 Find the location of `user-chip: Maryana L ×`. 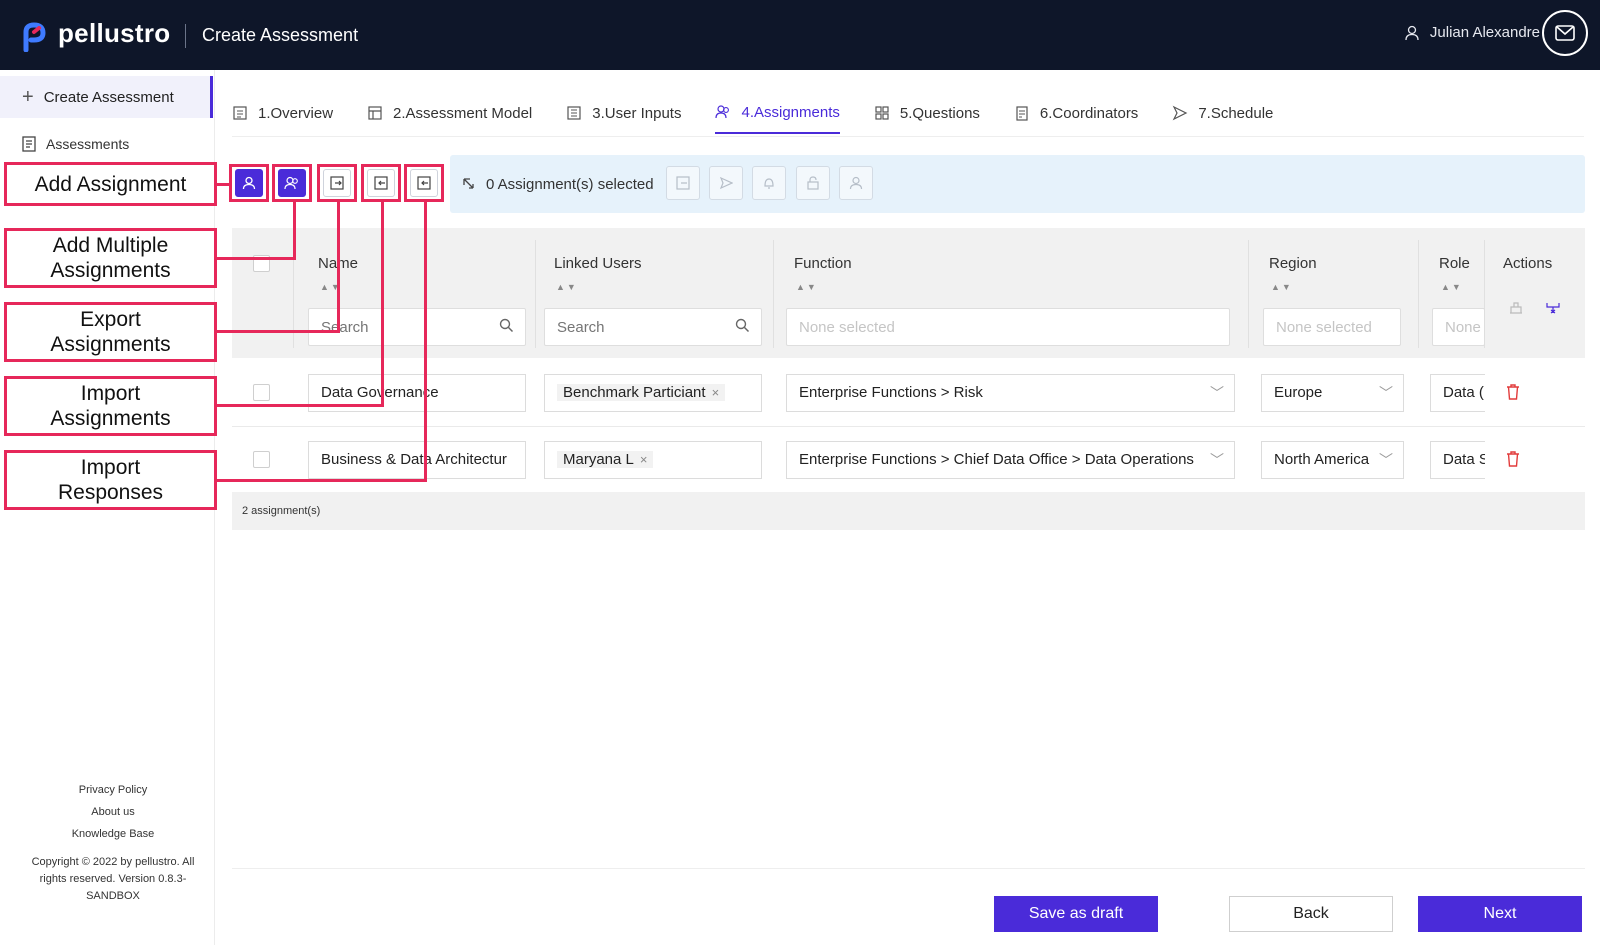

user-chip: Maryana L × is located at coordinates (605, 459).